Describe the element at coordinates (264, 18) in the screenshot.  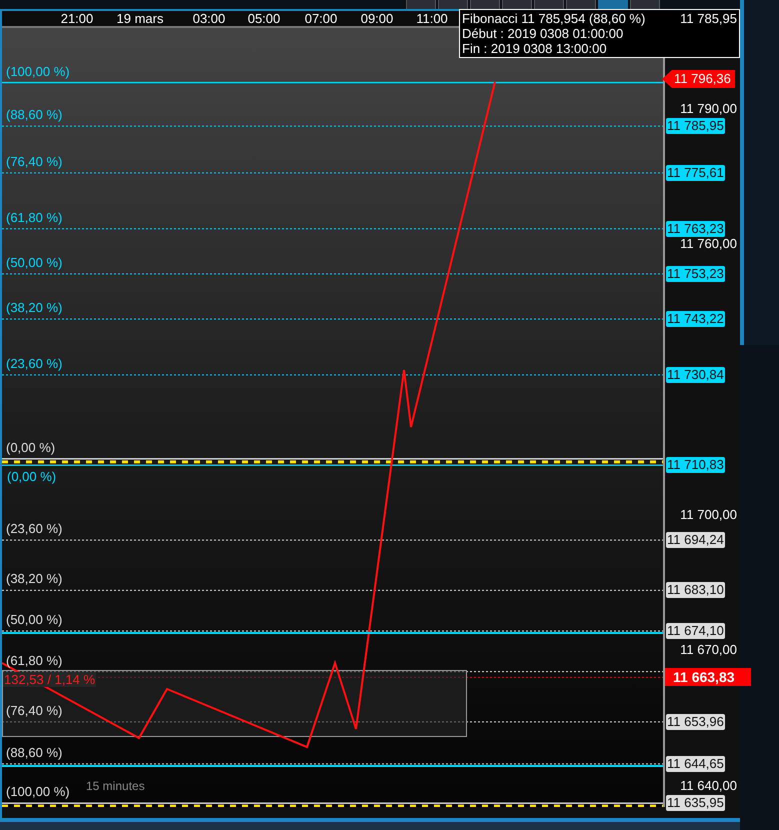
I see `time-label: 05:00` at that location.